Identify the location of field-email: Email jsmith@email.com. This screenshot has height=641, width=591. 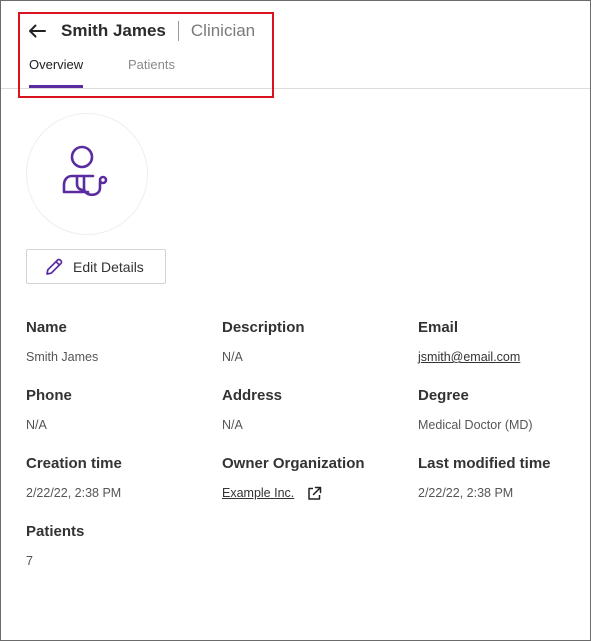
(500, 342).